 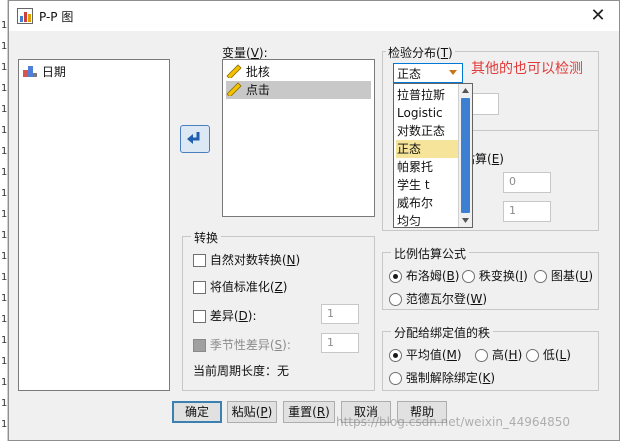 What do you see at coordinates (438, 298) in the screenshot?
I see `proportion-option-vanderwaerden: 范德瓦尔登(W)` at bounding box center [438, 298].